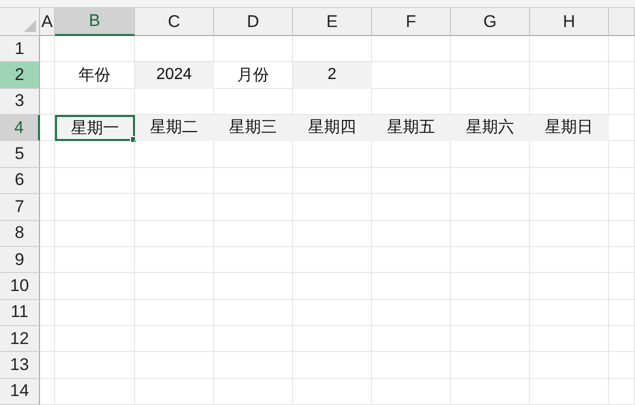  I want to click on table-cell: 星期三, so click(253, 128).